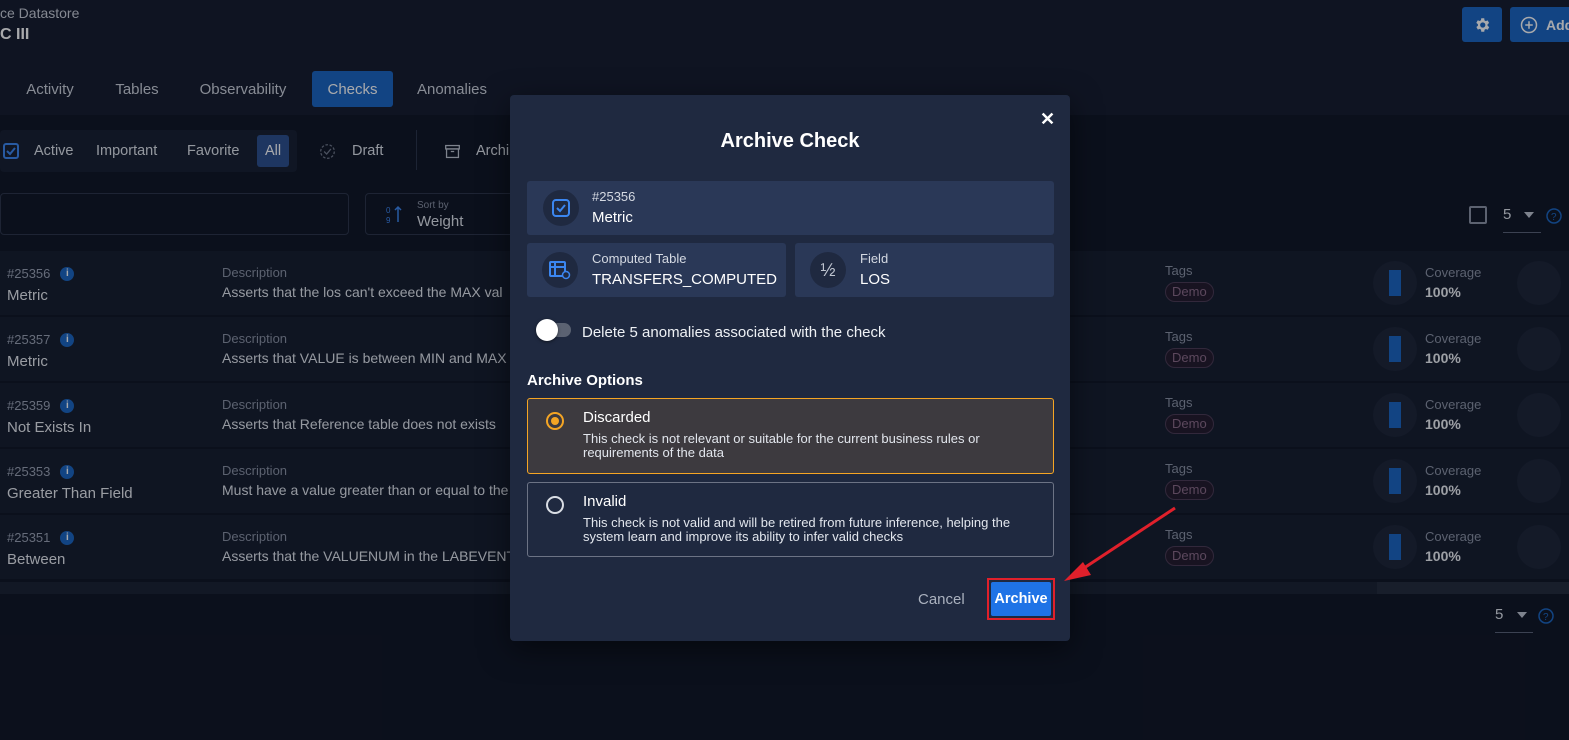  Describe the element at coordinates (790, 208) in the screenshot. I see `check-info-card: #25356 Metric` at that location.